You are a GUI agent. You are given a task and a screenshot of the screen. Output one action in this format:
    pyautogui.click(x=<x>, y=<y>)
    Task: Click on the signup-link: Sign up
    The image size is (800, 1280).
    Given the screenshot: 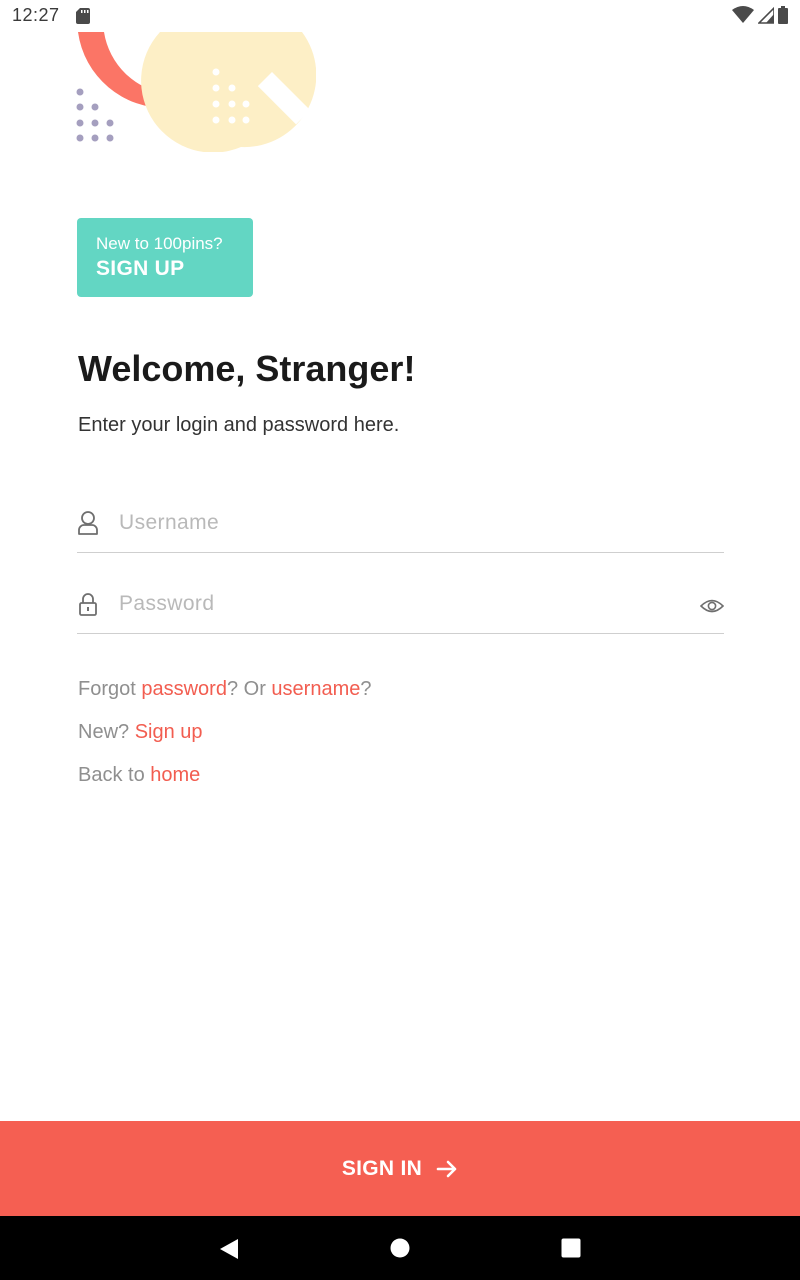 What is the action you would take?
    pyautogui.click(x=169, y=732)
    